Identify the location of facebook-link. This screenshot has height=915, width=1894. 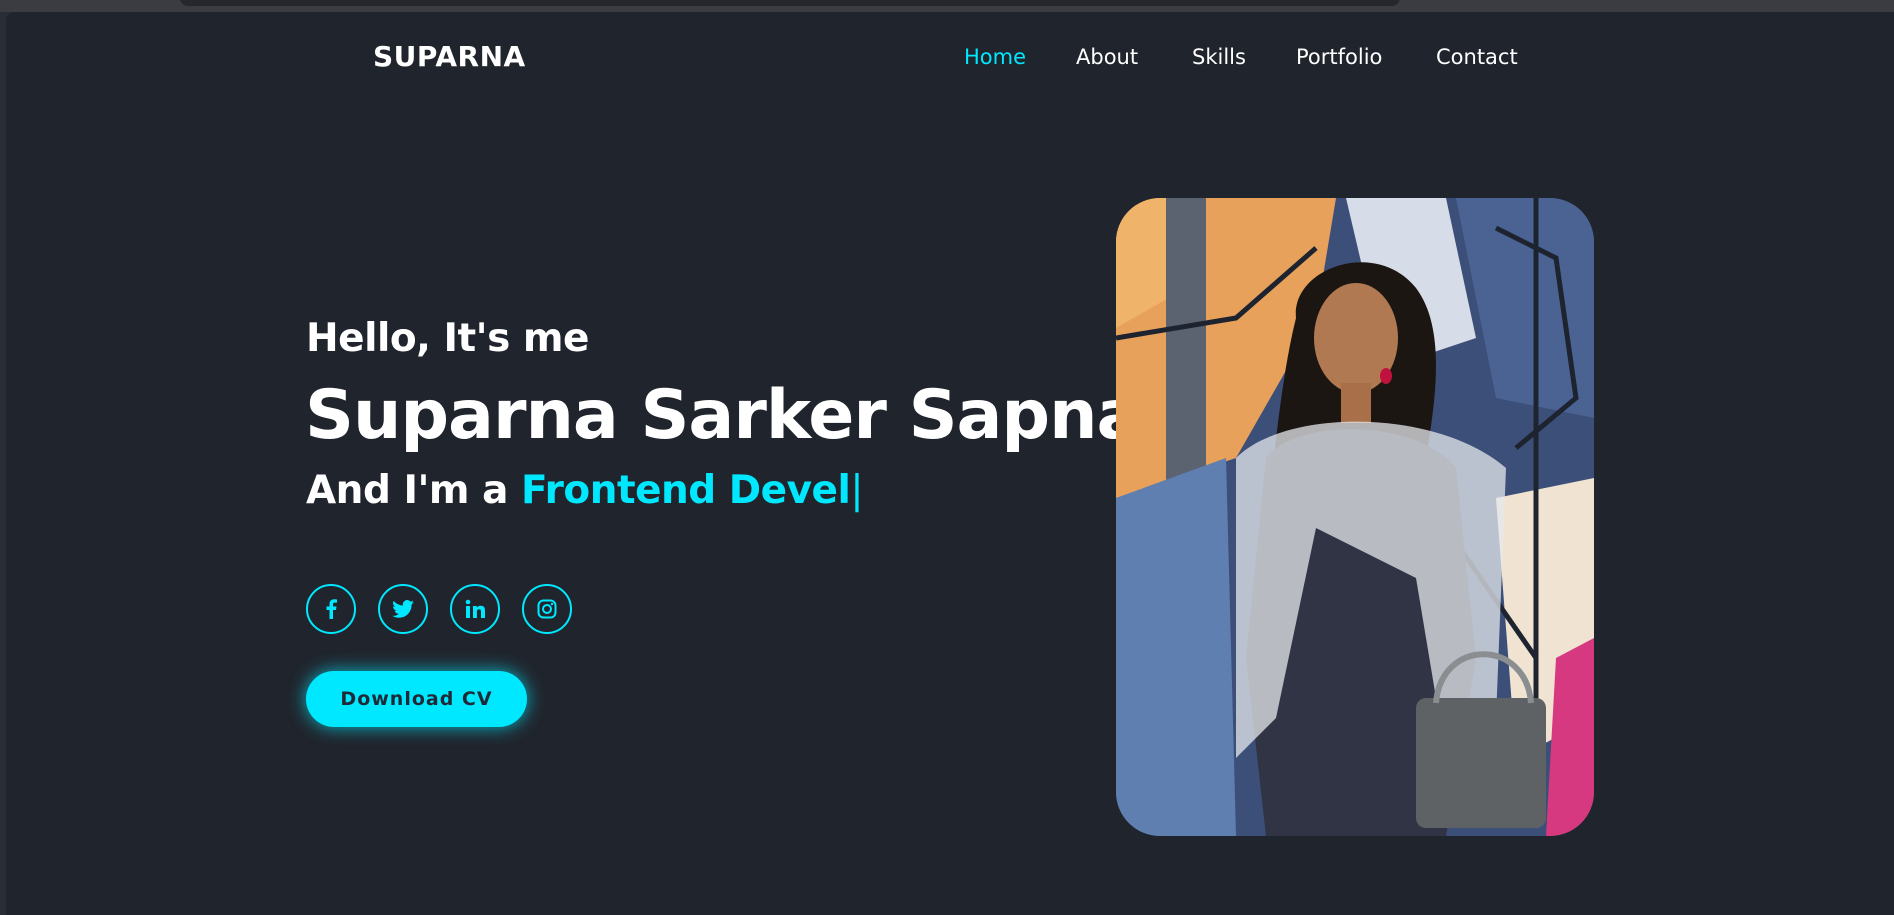
(331, 609).